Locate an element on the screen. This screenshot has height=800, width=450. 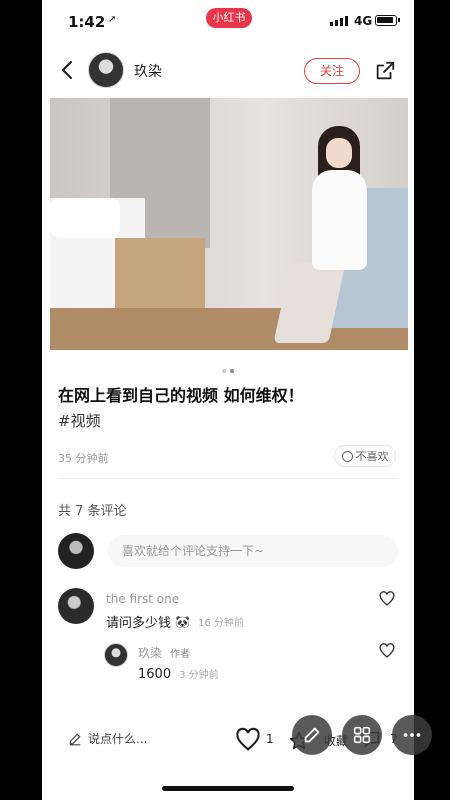
signal-icon is located at coordinates (339, 21).